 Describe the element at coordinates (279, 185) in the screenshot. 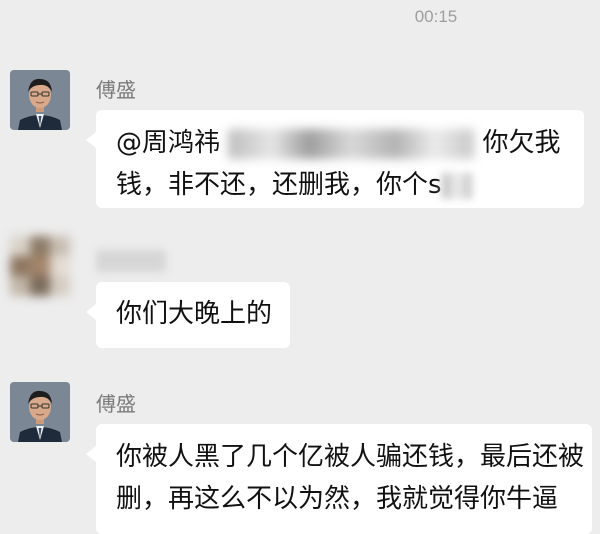

I see `message-text: 钱，非不还，还删我，你个s` at that location.